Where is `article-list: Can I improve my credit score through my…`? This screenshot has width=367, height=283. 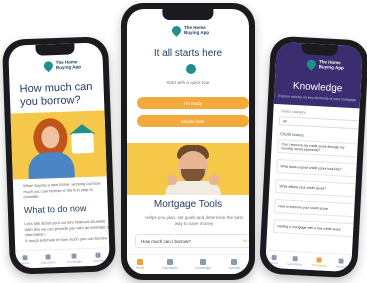
article-list: Can I improve my credit score through my… is located at coordinates (317, 191).